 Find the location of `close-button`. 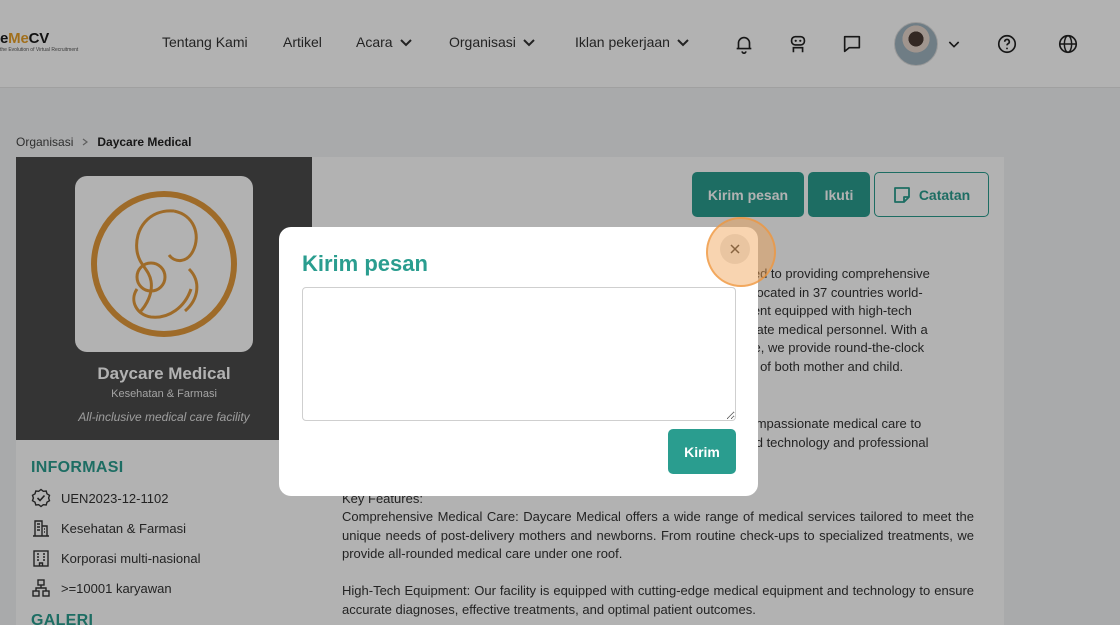

close-button is located at coordinates (735, 249).